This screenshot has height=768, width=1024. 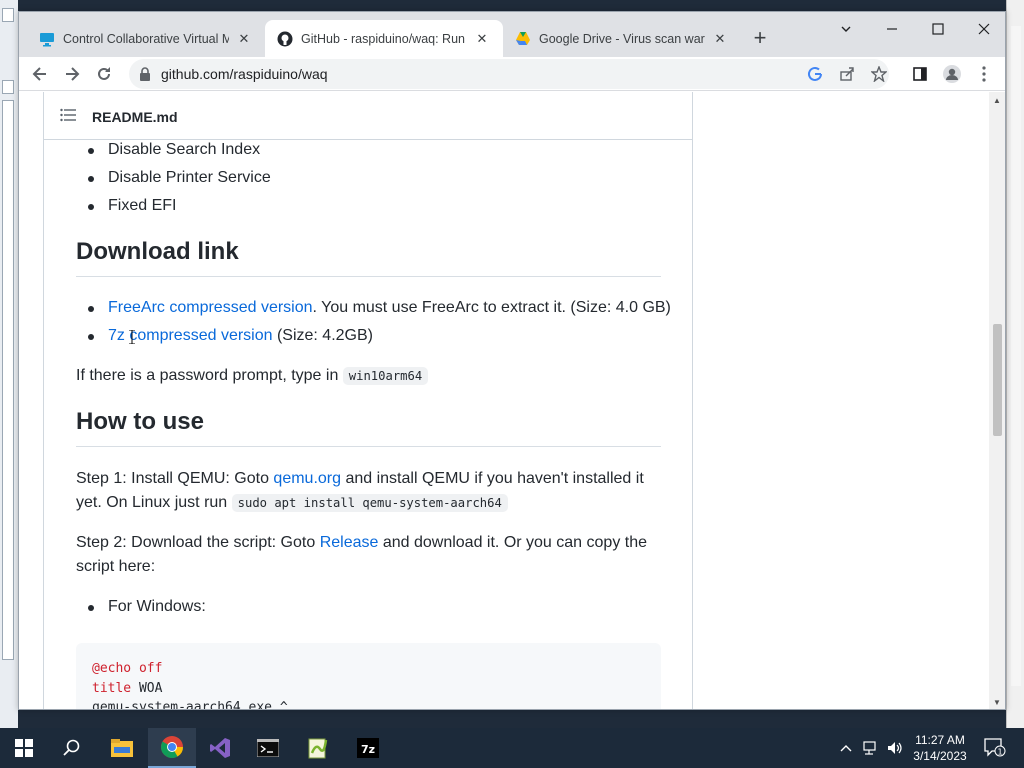 I want to click on 7zip-icon: 7z, so click(x=368, y=748).